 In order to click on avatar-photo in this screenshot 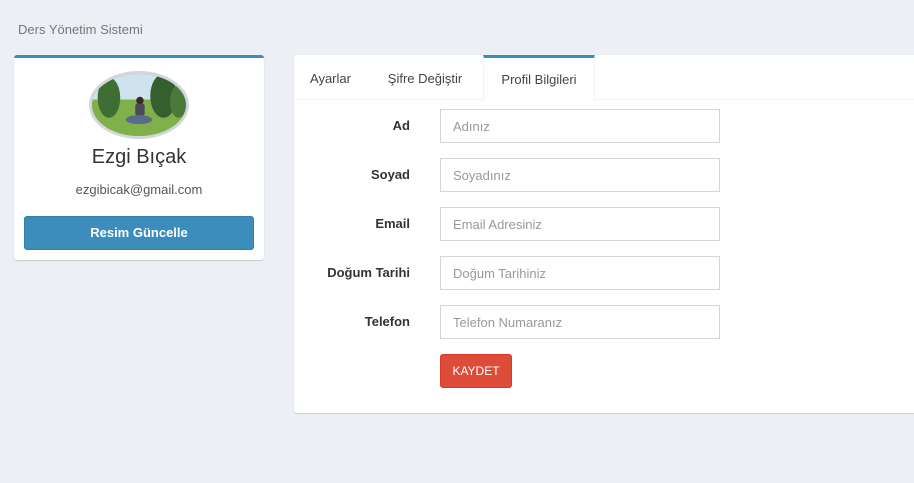, I will do `click(139, 105)`.